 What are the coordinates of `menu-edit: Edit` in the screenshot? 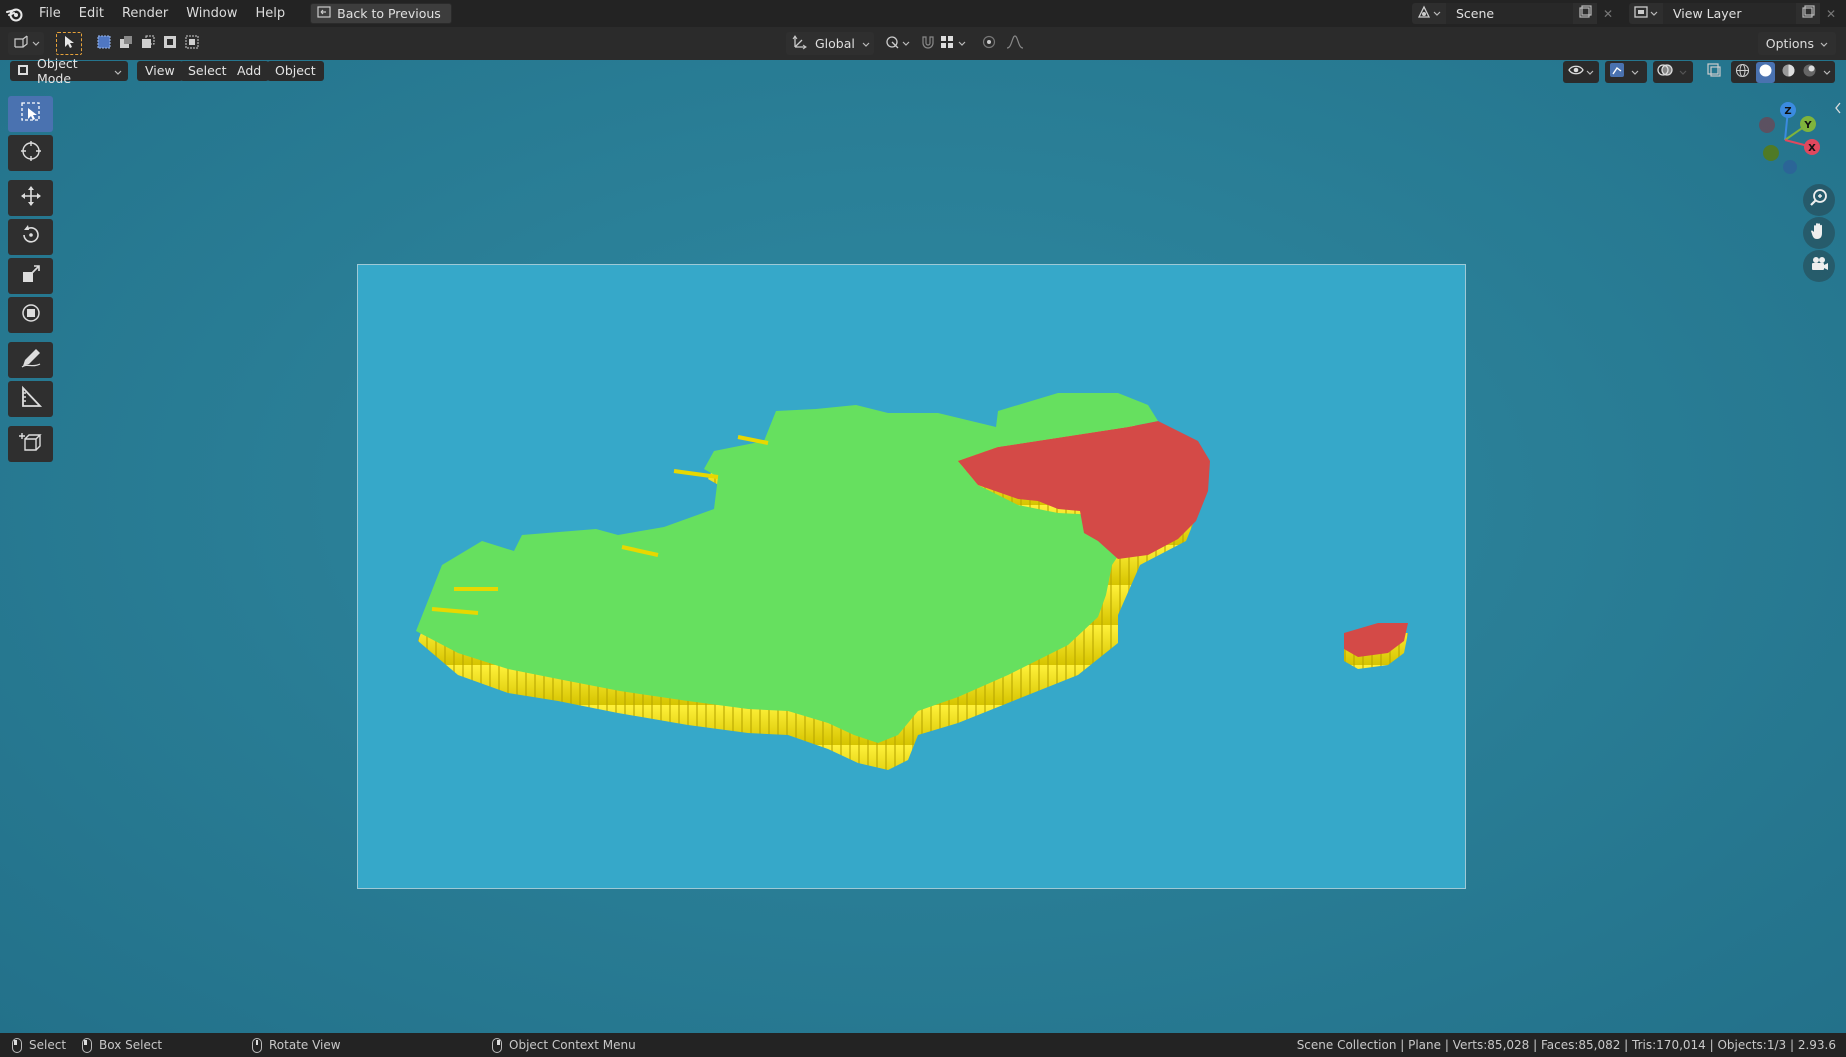 It's located at (91, 13).